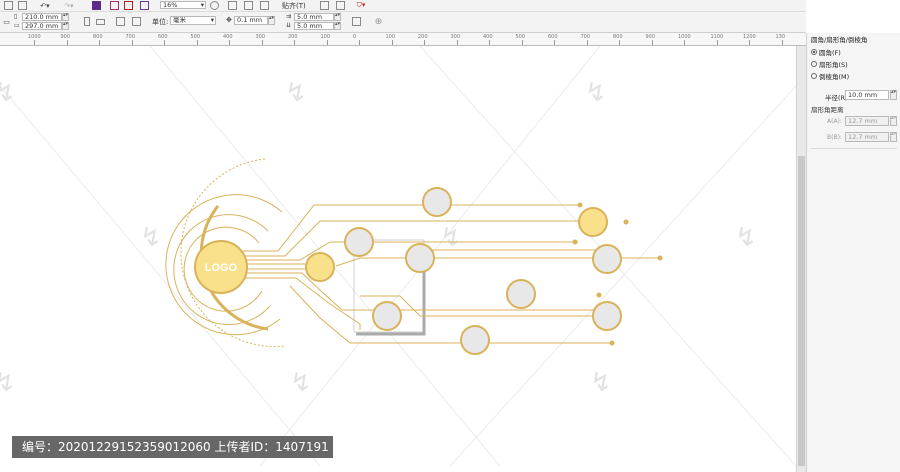  I want to click on a-spinner: ▴▾, so click(893, 121).